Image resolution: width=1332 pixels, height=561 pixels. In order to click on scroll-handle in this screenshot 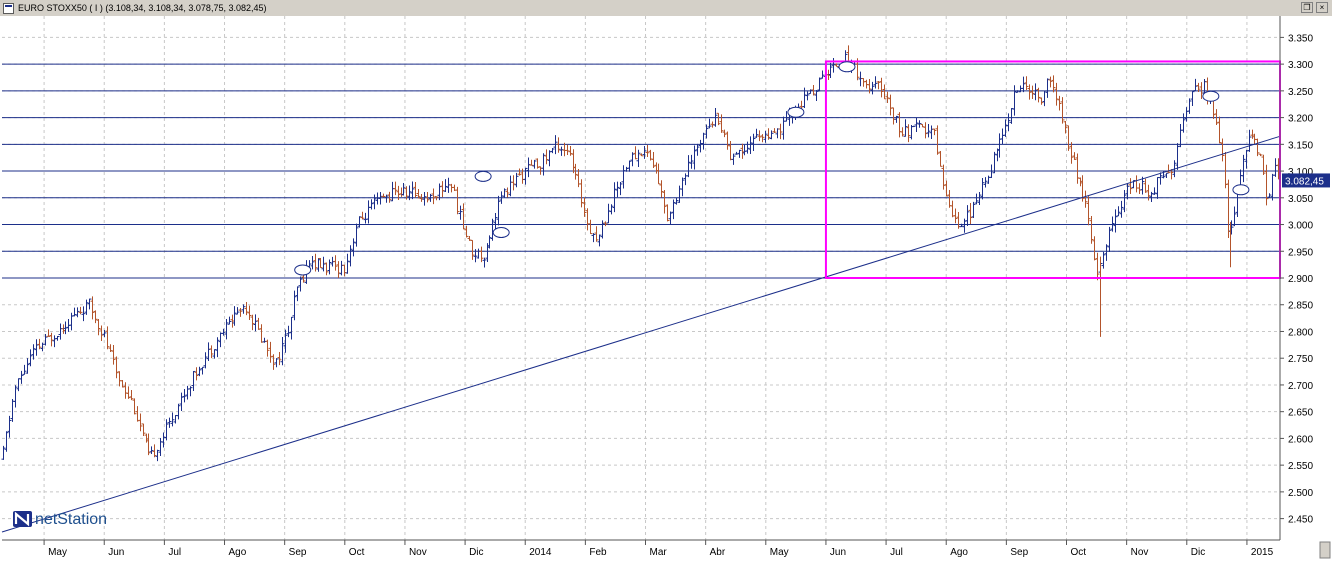, I will do `click(1325, 550)`.